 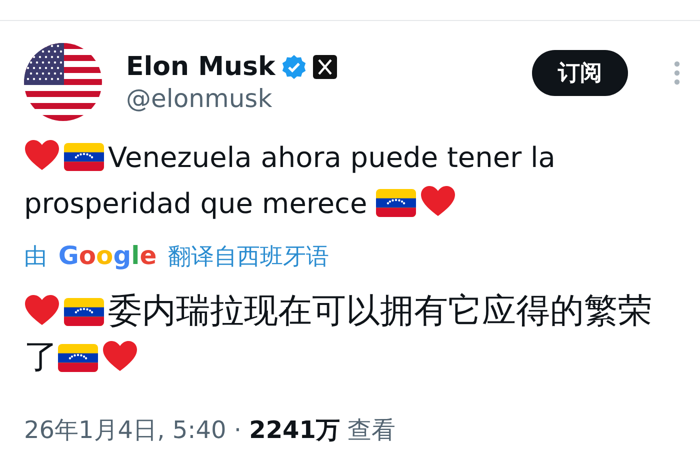 I want to click on post-text: Venezuela ahora puede tener la, so click(x=332, y=158).